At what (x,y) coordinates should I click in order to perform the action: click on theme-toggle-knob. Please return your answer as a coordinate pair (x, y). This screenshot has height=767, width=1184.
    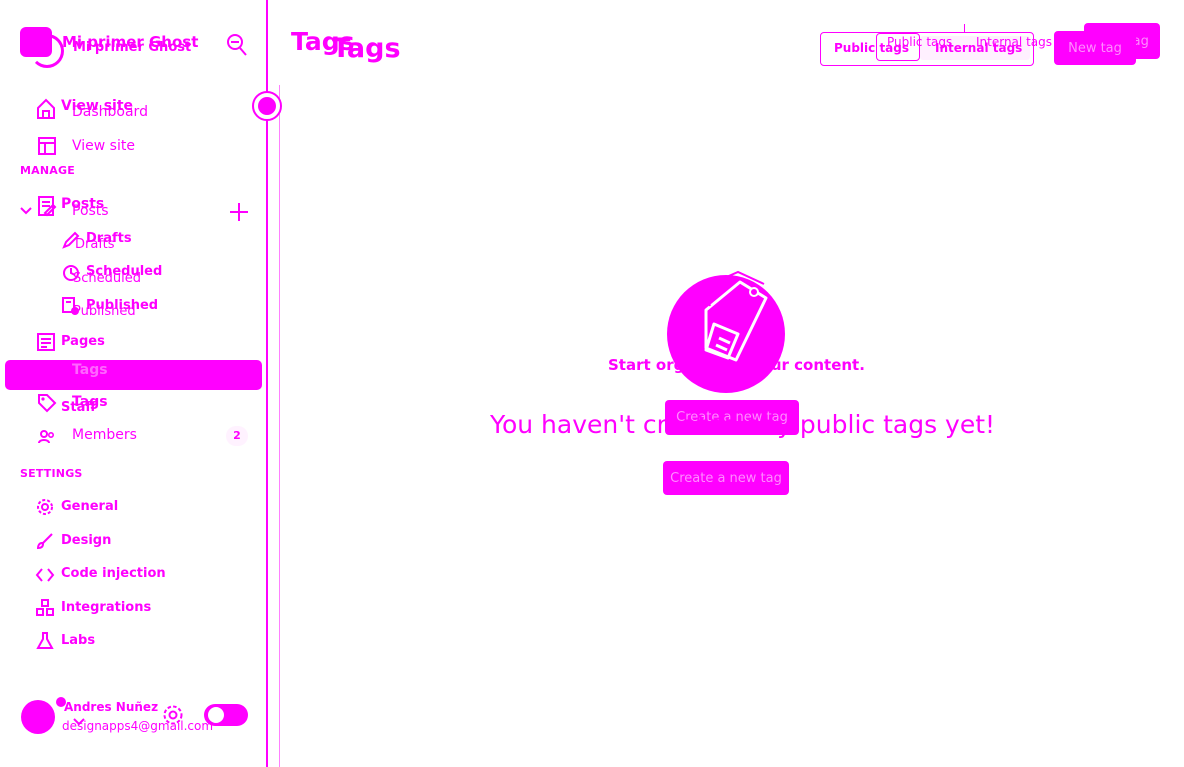
    Looking at the image, I should click on (216, 715).